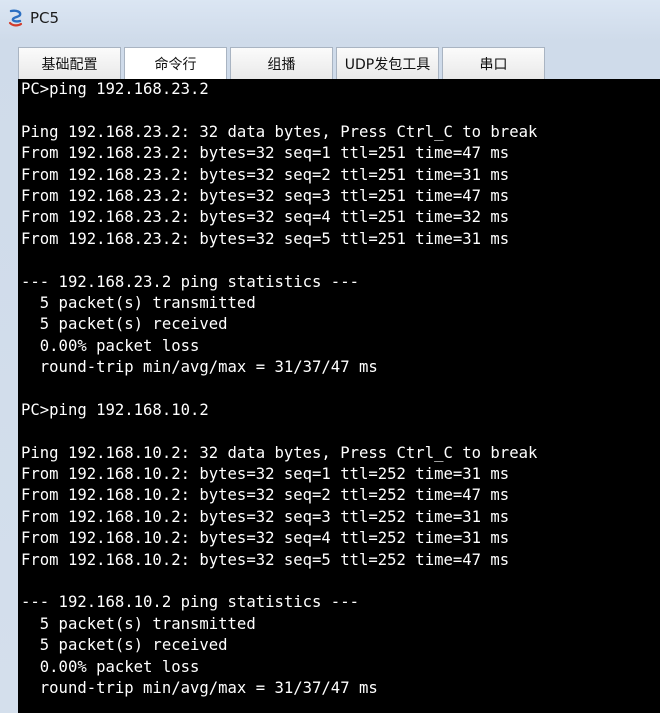  Describe the element at coordinates (115, 409) in the screenshot. I see `terminal-line: PC>ping 192.168.10.2` at that location.